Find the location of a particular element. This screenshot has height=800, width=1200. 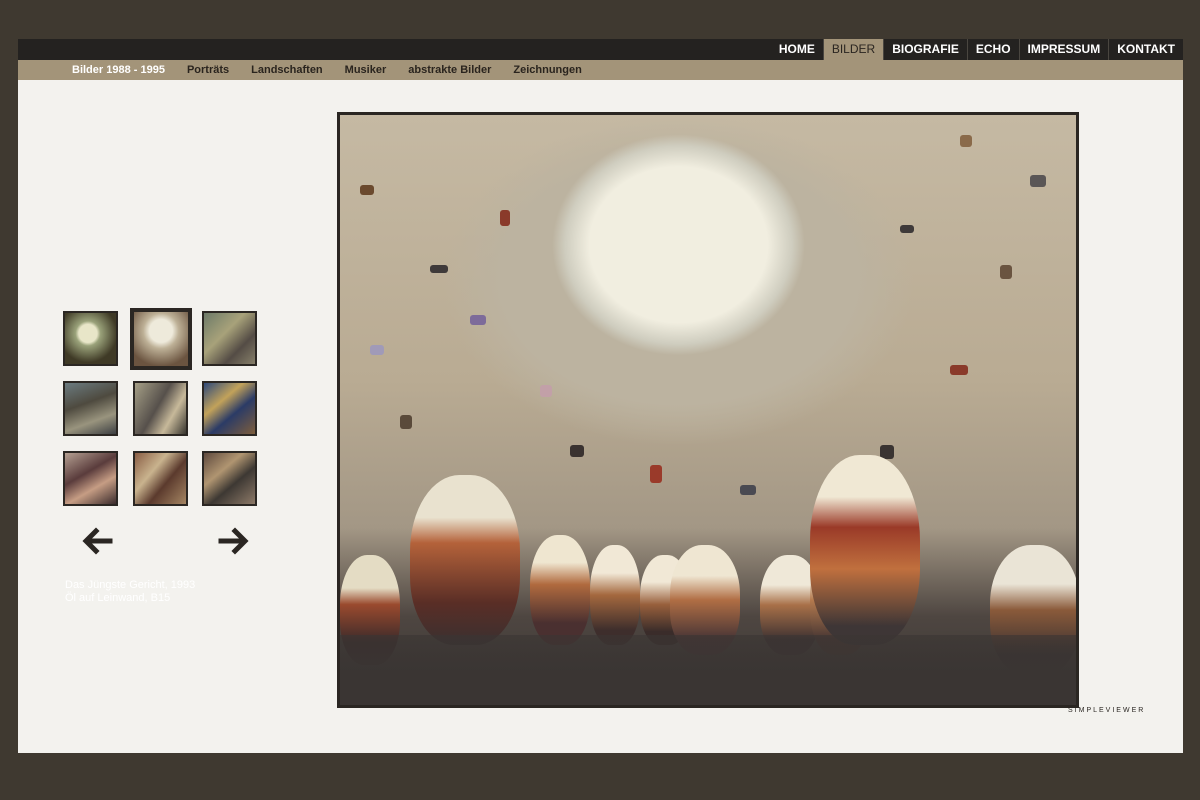

arrow-left-icon is located at coordinates (97, 541).